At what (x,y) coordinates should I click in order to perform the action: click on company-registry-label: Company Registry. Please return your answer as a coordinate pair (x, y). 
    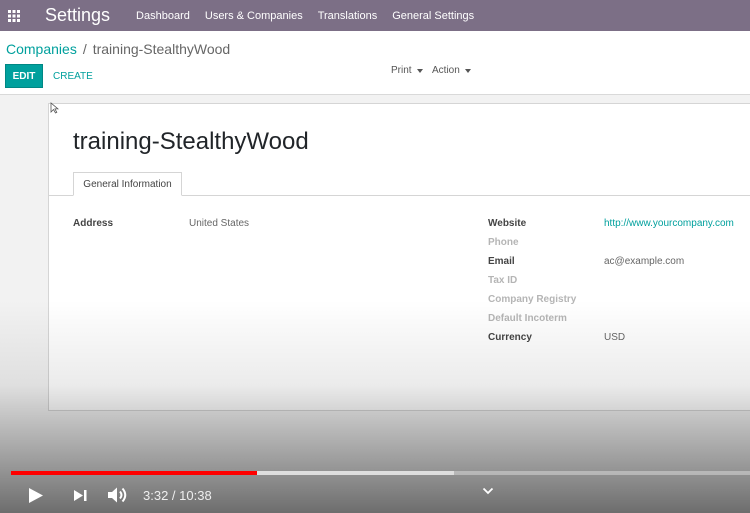
    Looking at the image, I should click on (532, 299).